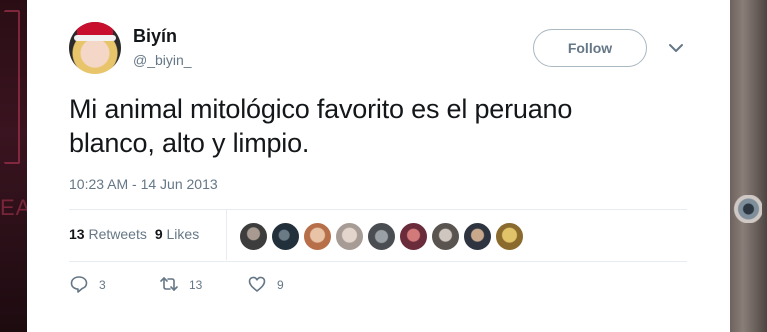 The height and width of the screenshot is (332, 767). I want to click on like-action: 9, so click(265, 285).